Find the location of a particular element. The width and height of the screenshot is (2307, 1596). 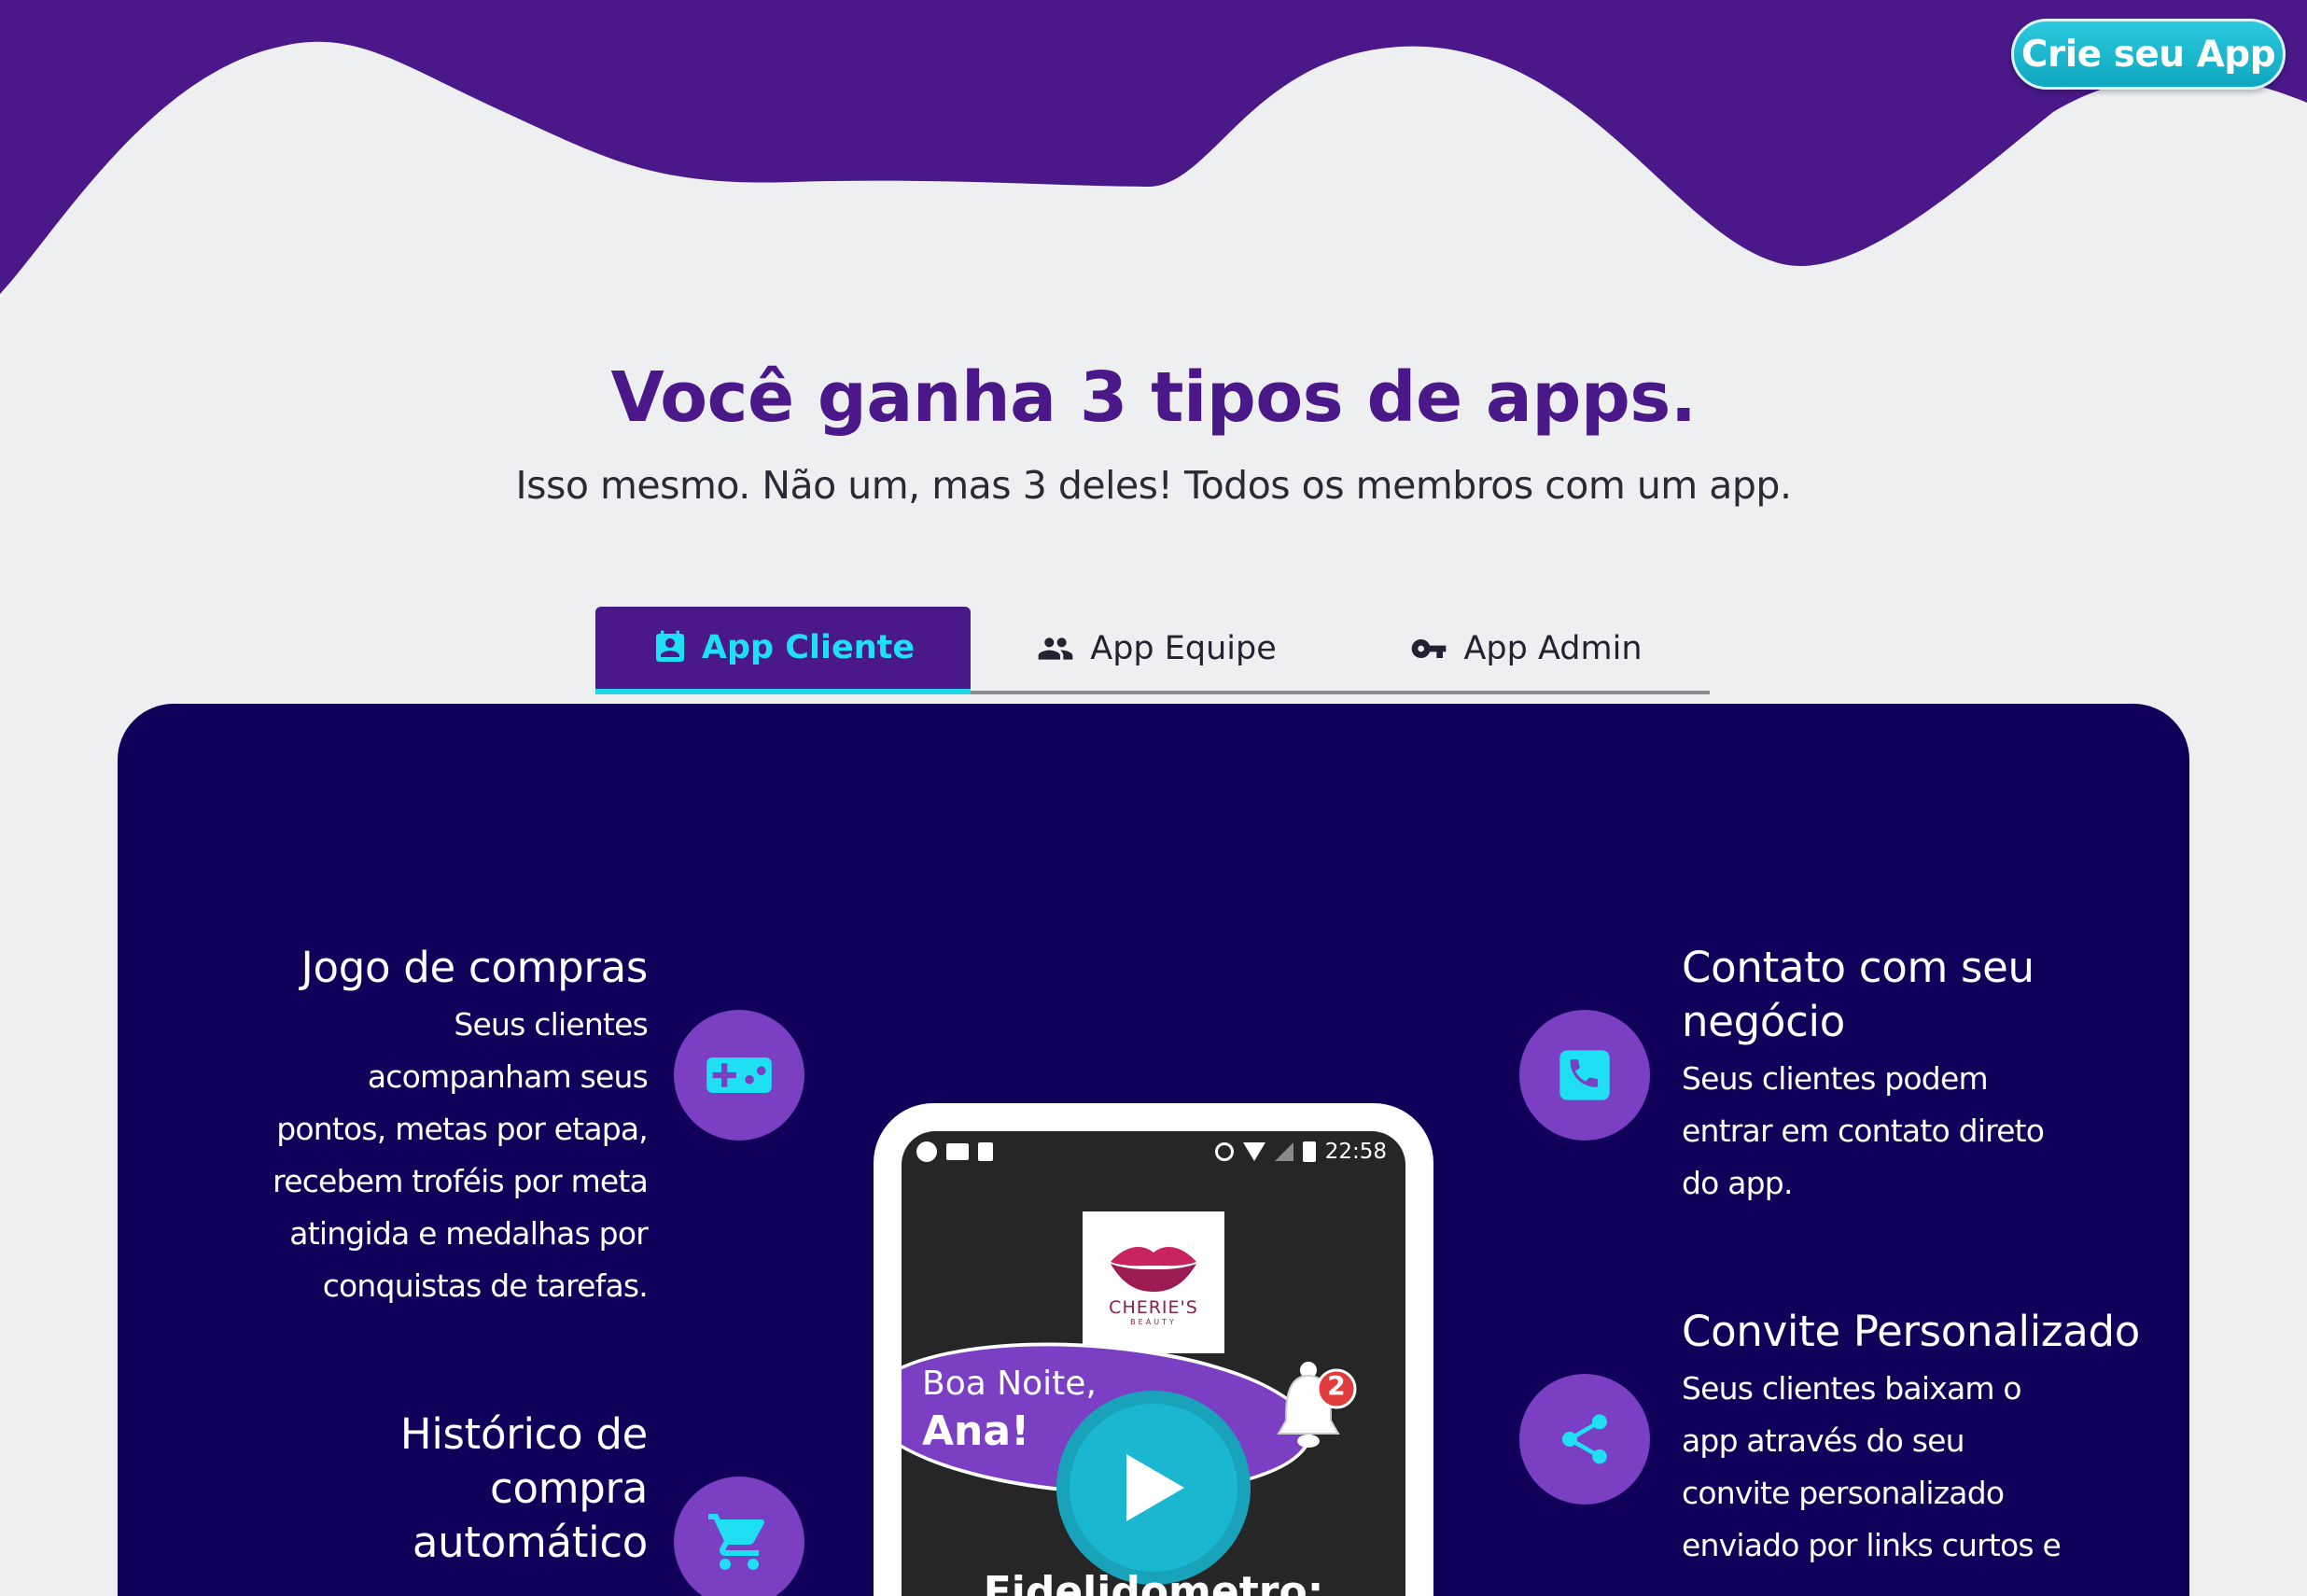

share-icon is located at coordinates (1584, 1439).